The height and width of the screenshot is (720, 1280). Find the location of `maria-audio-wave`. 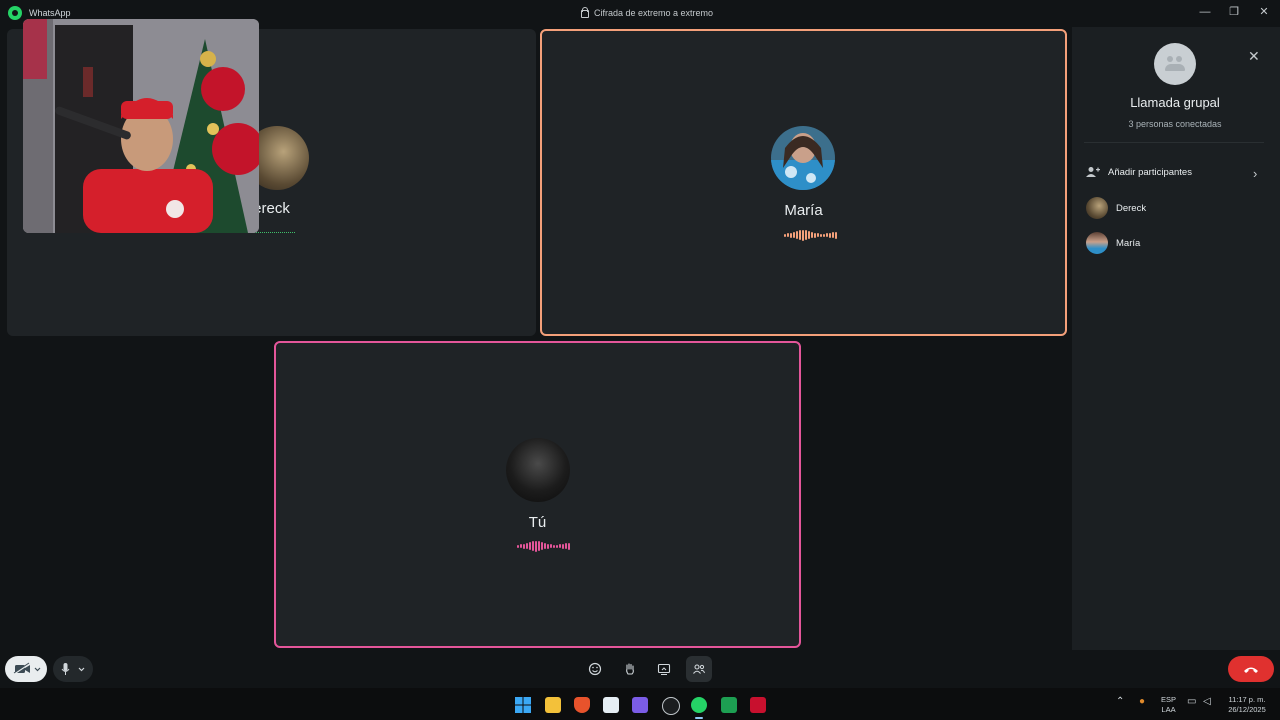

maria-audio-wave is located at coordinates (810, 235).